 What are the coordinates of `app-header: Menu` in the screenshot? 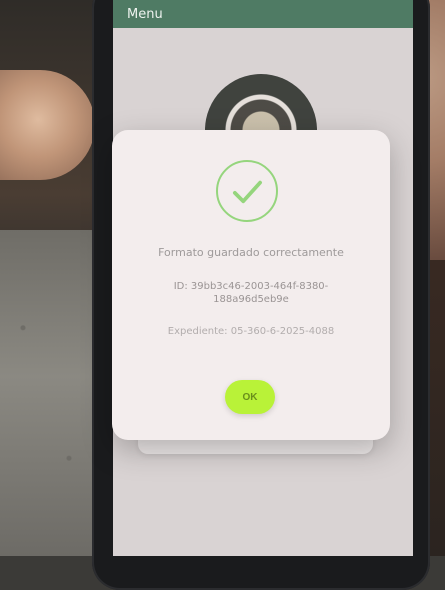 It's located at (263, 14).